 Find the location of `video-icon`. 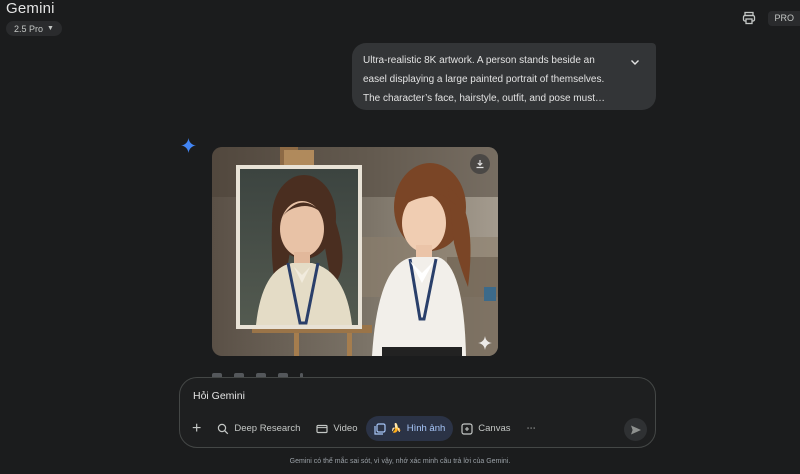

video-icon is located at coordinates (322, 429).